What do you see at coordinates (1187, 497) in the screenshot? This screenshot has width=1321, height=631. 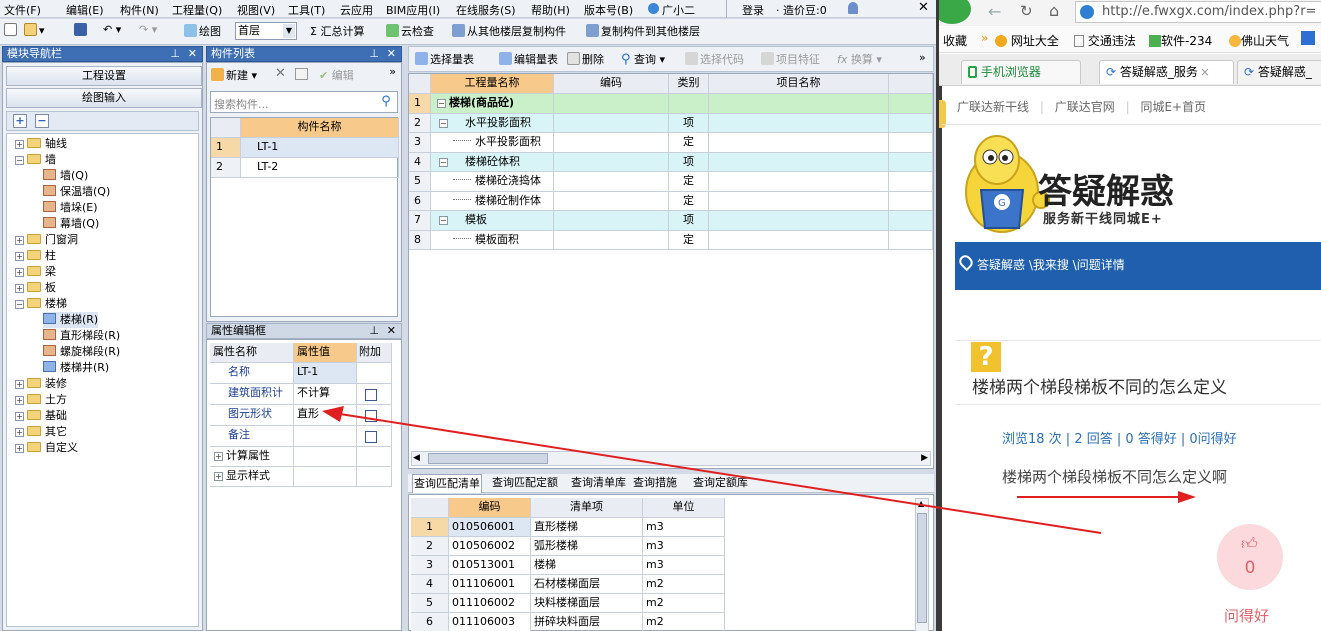 I see `annotation-underline-arrowhead` at bounding box center [1187, 497].